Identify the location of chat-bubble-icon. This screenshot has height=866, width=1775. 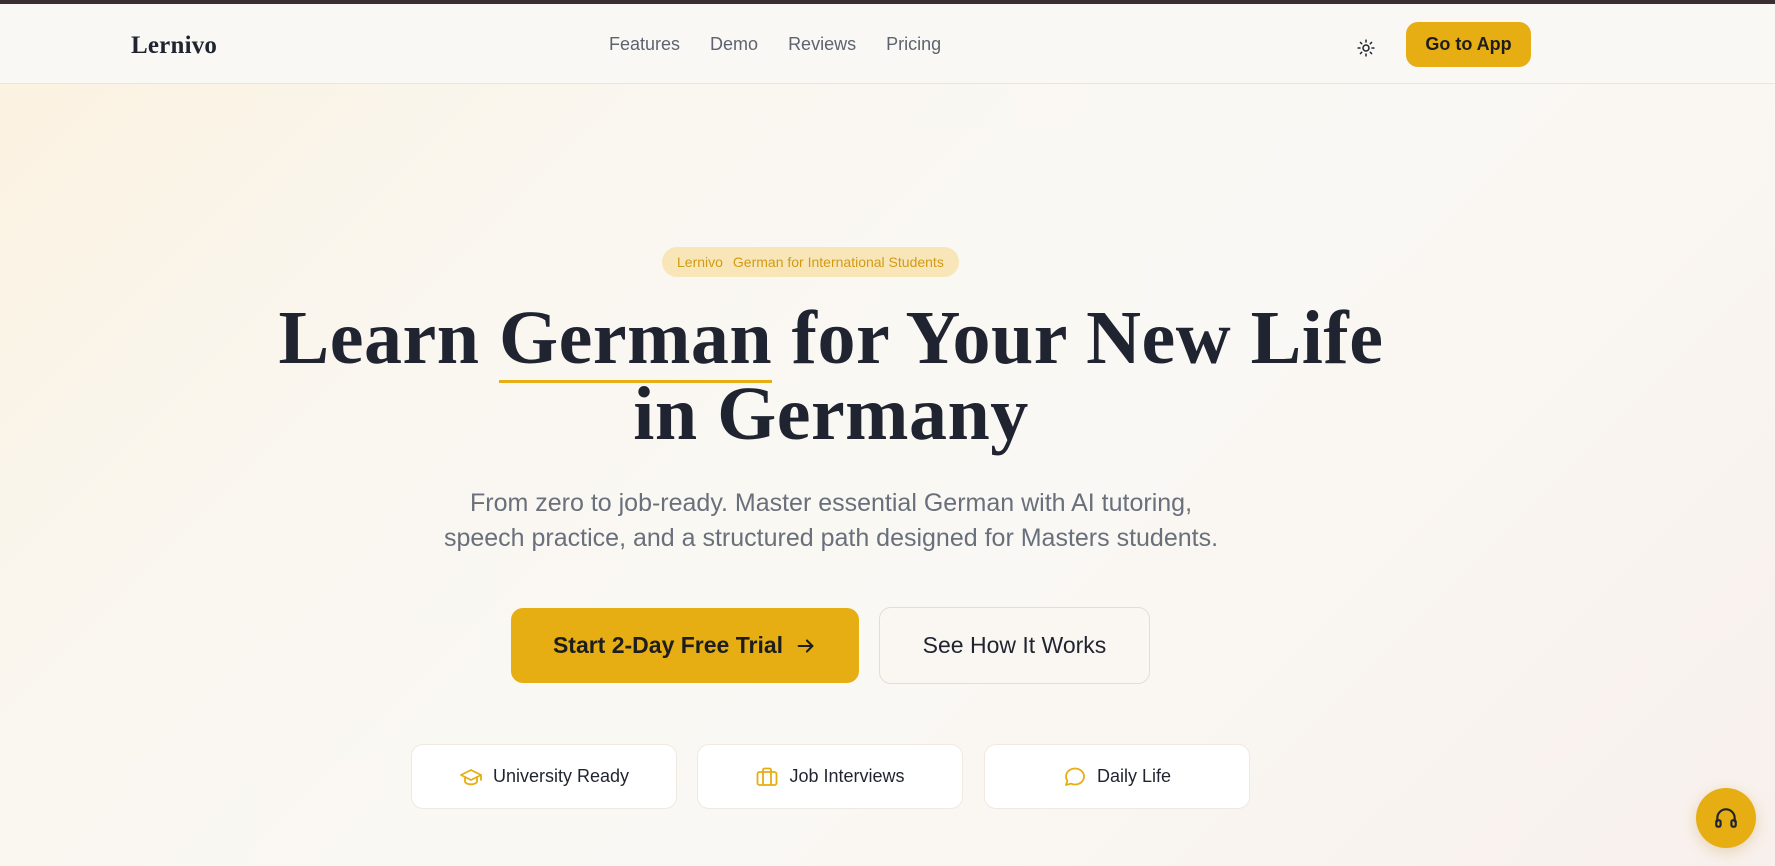
(1075, 776).